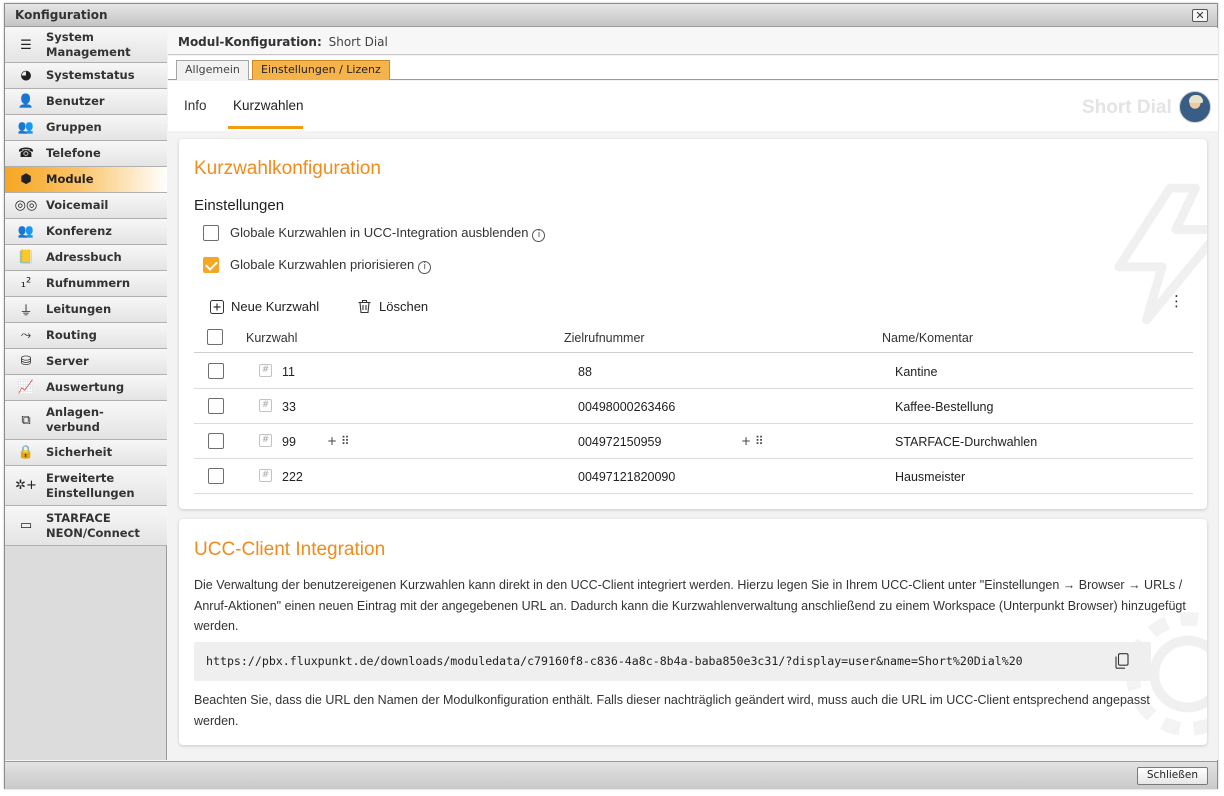 The image size is (1224, 796). I want to click on sidebar-item-benutzer: 👤 Benutzer, so click(86, 102).